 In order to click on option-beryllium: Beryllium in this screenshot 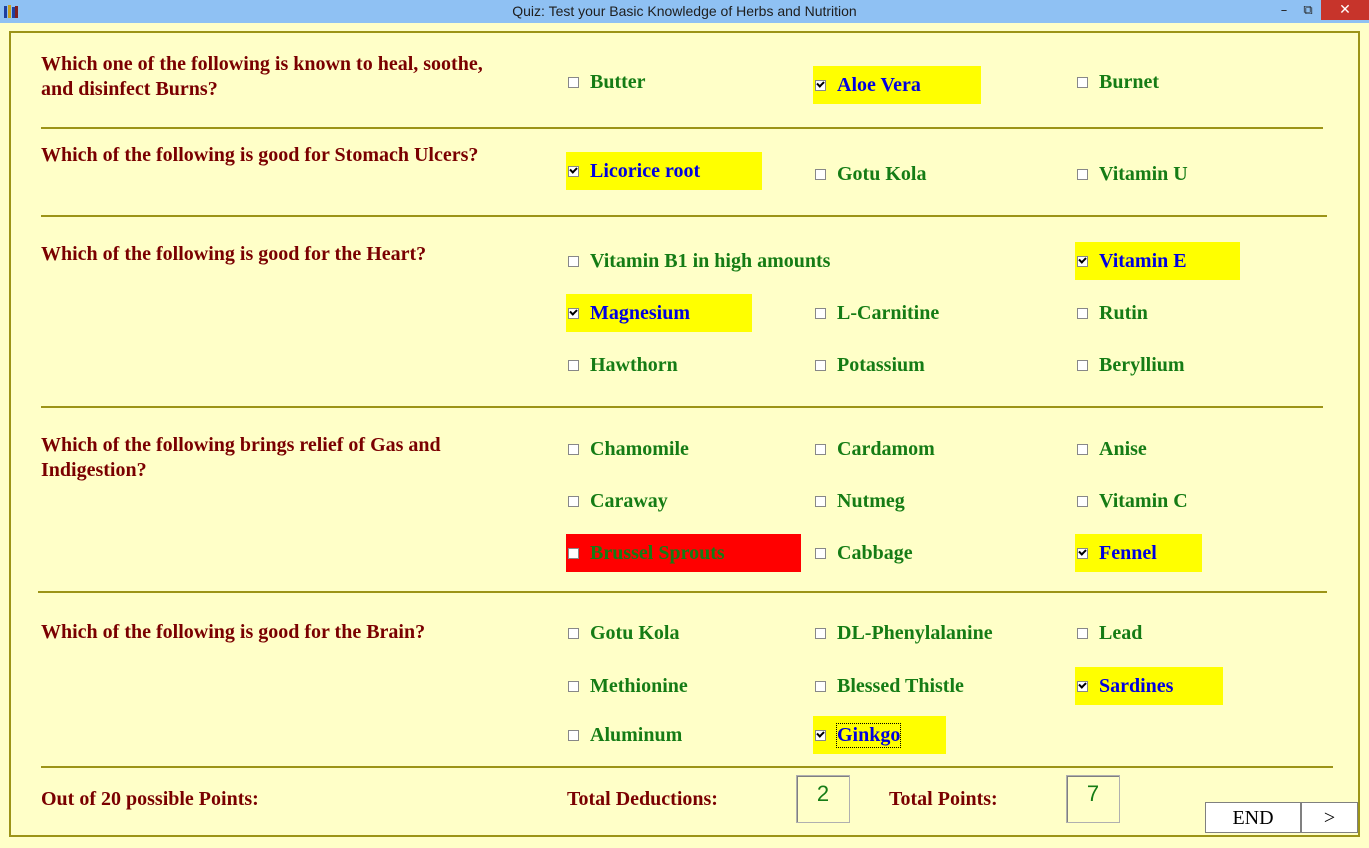, I will do `click(1130, 365)`.